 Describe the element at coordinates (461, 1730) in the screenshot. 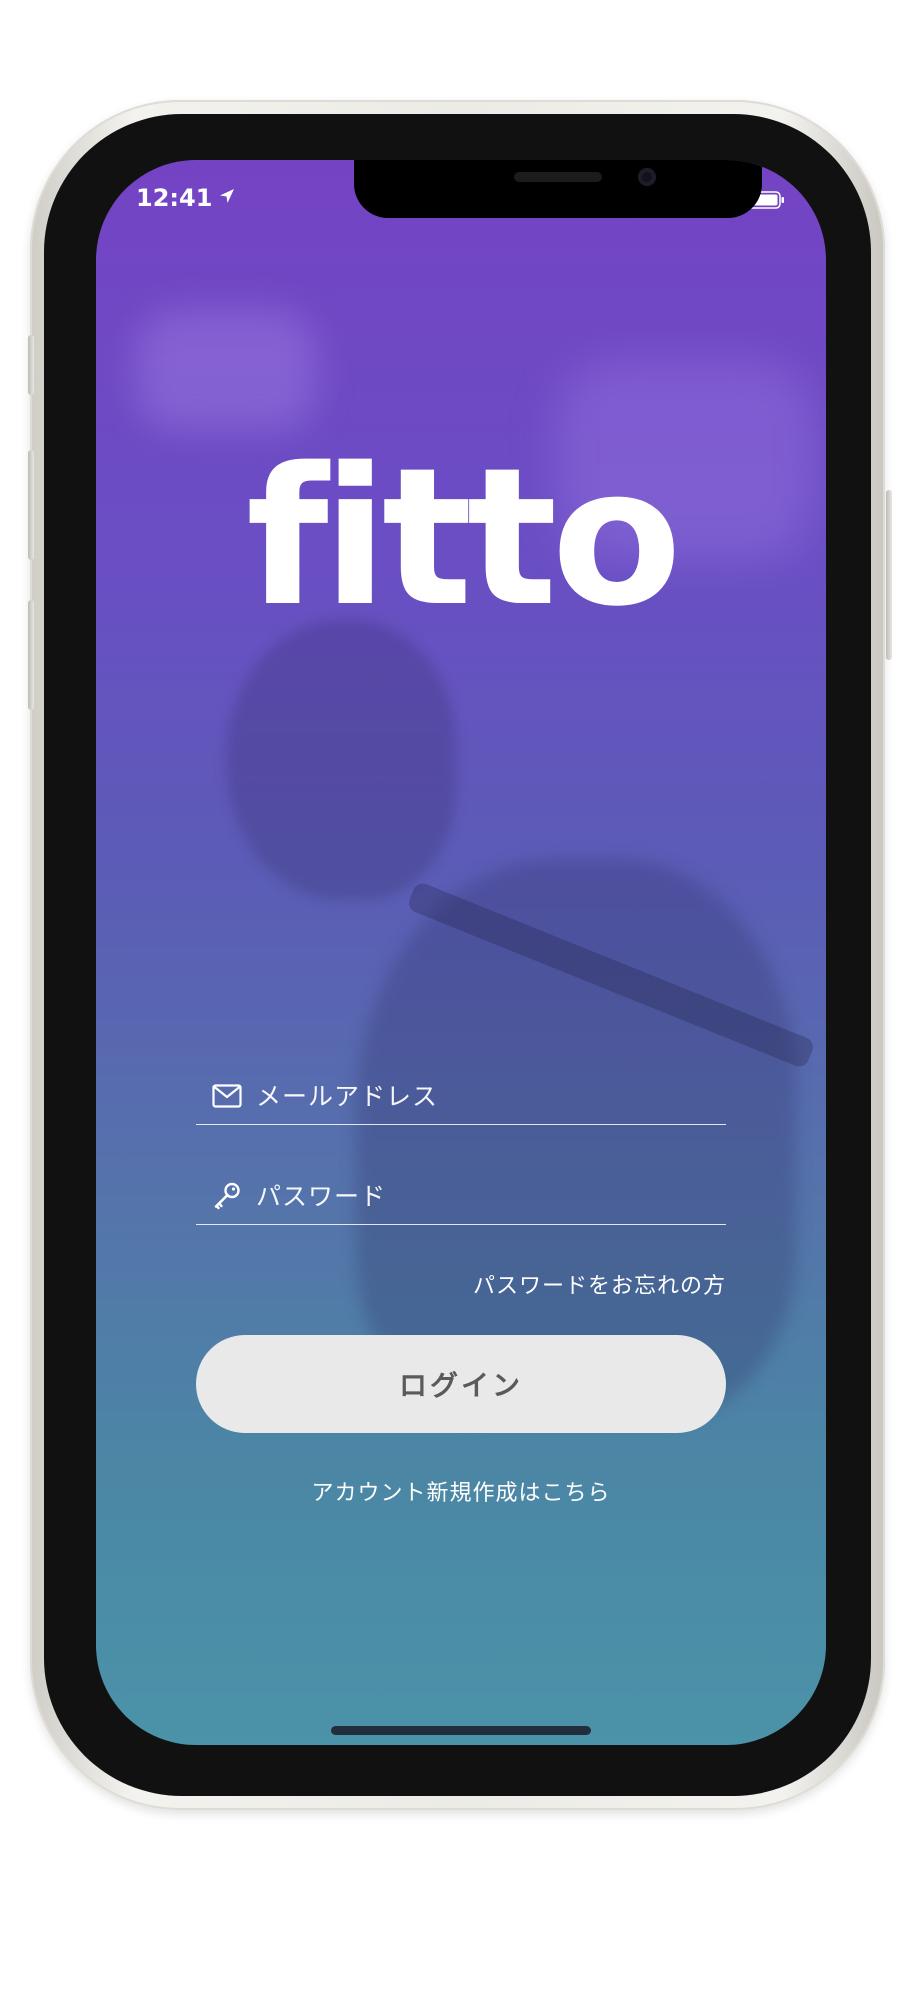

I see `home-indicator` at that location.